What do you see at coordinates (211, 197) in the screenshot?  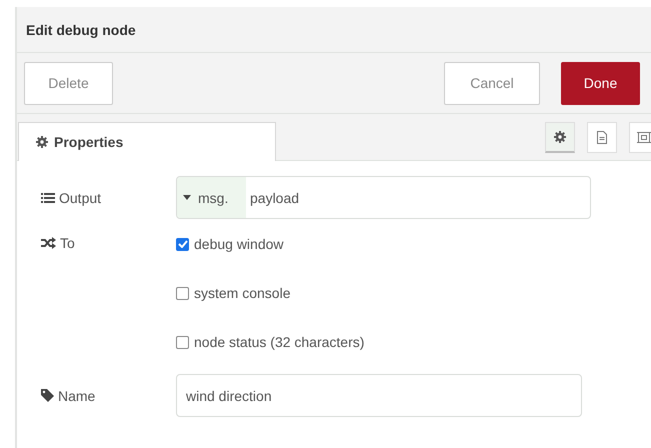 I see `type-selector: msg.` at bounding box center [211, 197].